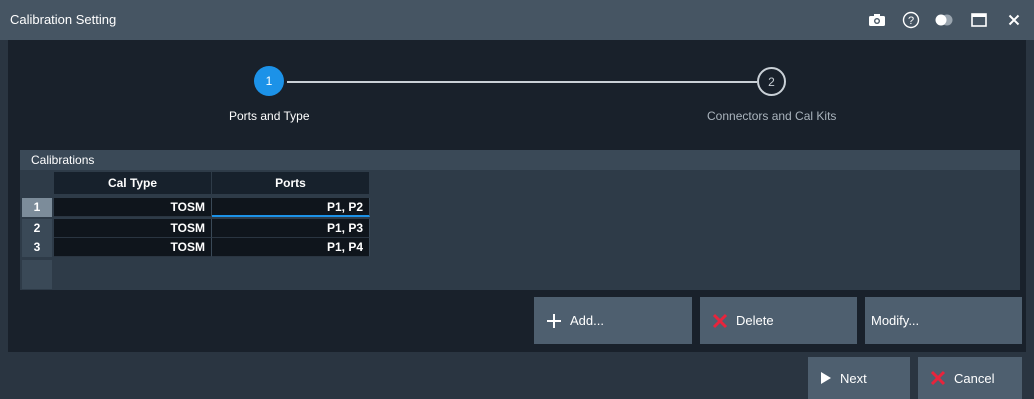  I want to click on calibrations-header: Calibrations, so click(520, 160).